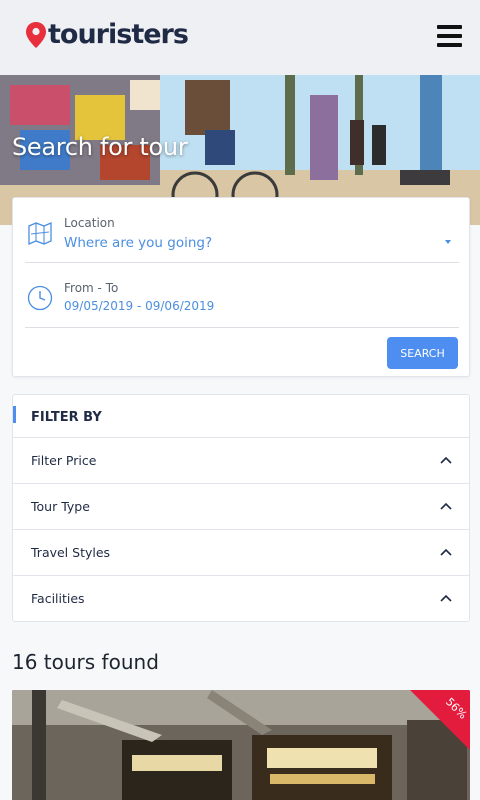  Describe the element at coordinates (241, 416) in the screenshot. I see `filter-header: FILTER BY` at that location.